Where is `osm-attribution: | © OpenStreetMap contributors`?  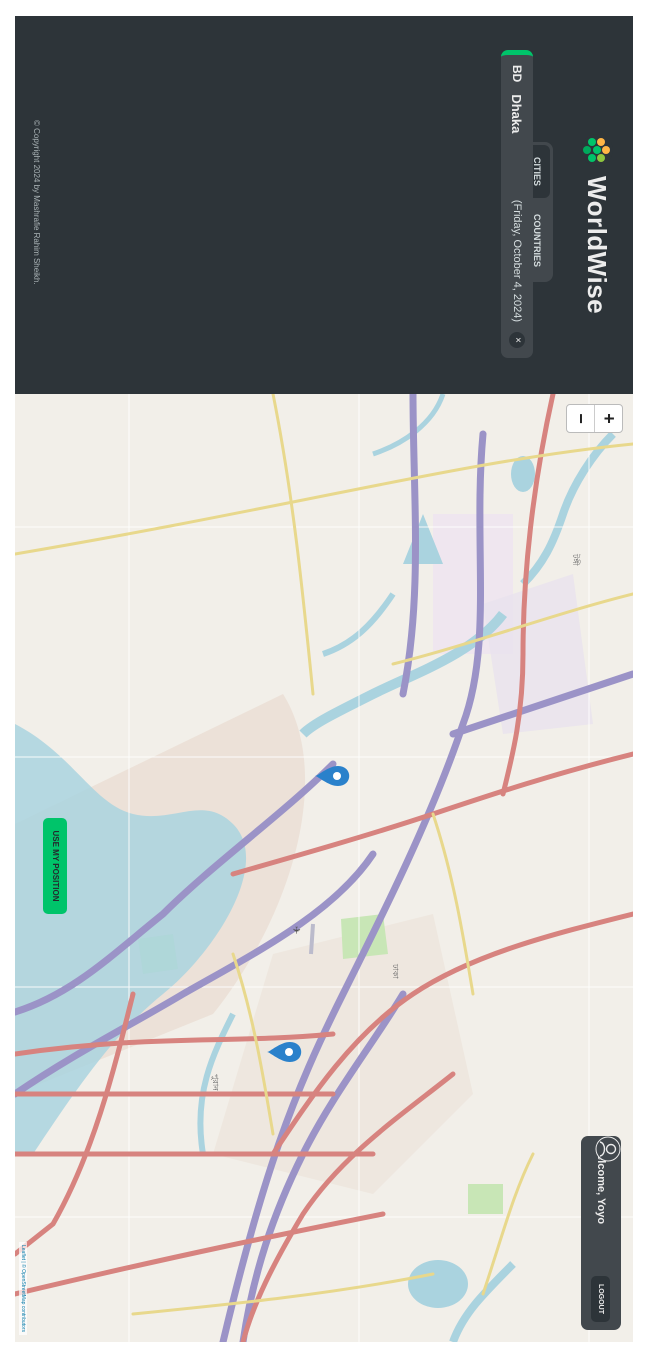 osm-attribution: | © OpenStreetMap contributors is located at coordinates (23, 1296).